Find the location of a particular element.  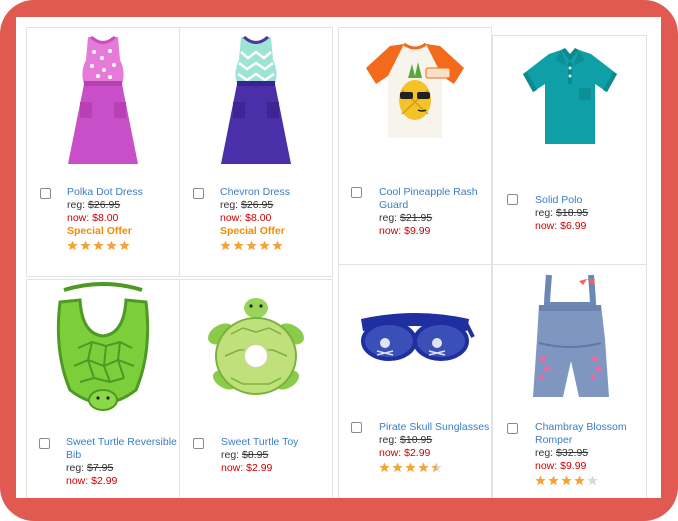

regular-price: reg: $18.95 is located at coordinates (562, 213).